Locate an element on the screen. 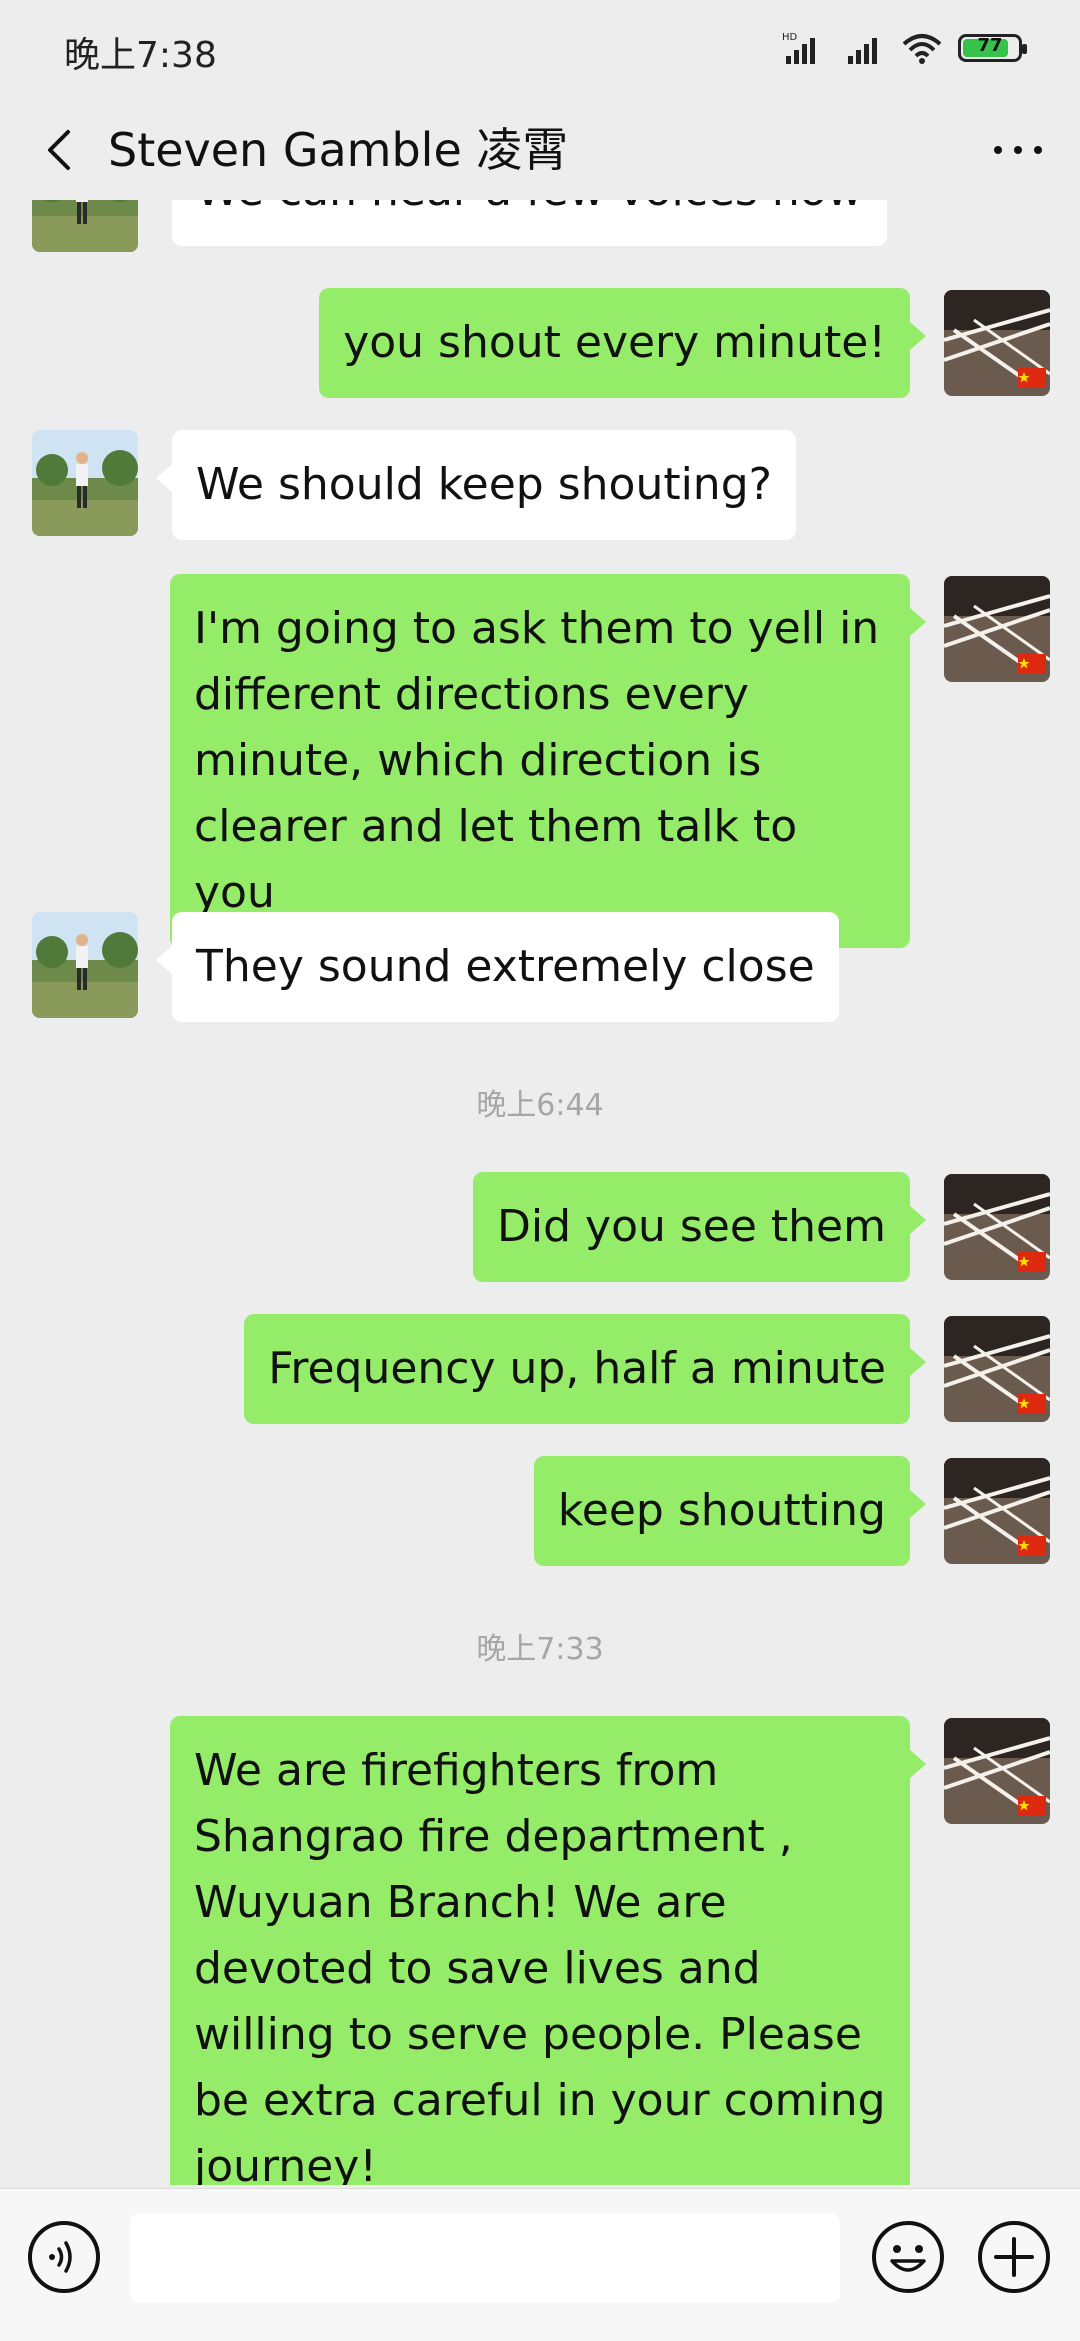  plus-icon is located at coordinates (1014, 2257).